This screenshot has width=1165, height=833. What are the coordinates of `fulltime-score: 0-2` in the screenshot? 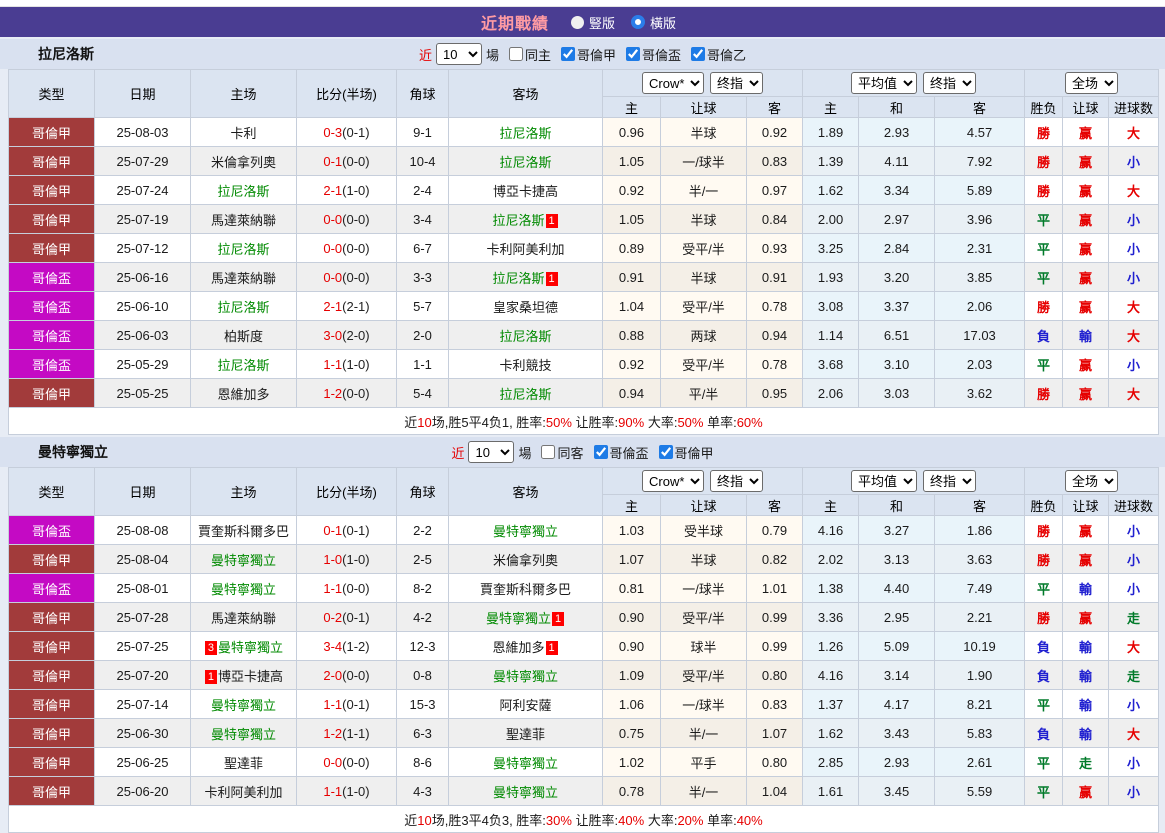 It's located at (333, 617).